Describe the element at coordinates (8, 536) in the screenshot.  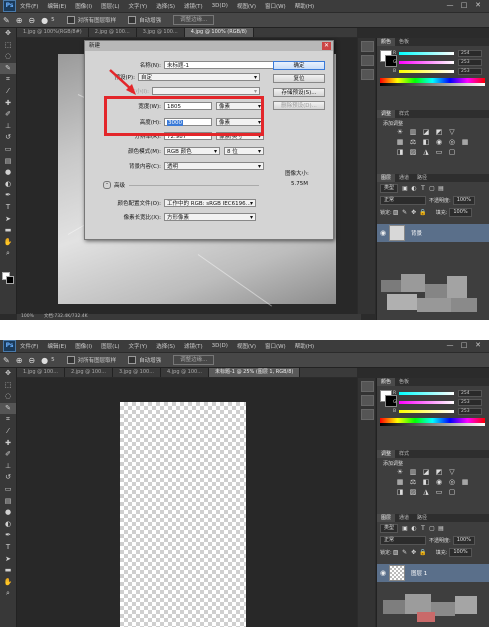
I see `pen-icon: ✒` at that location.